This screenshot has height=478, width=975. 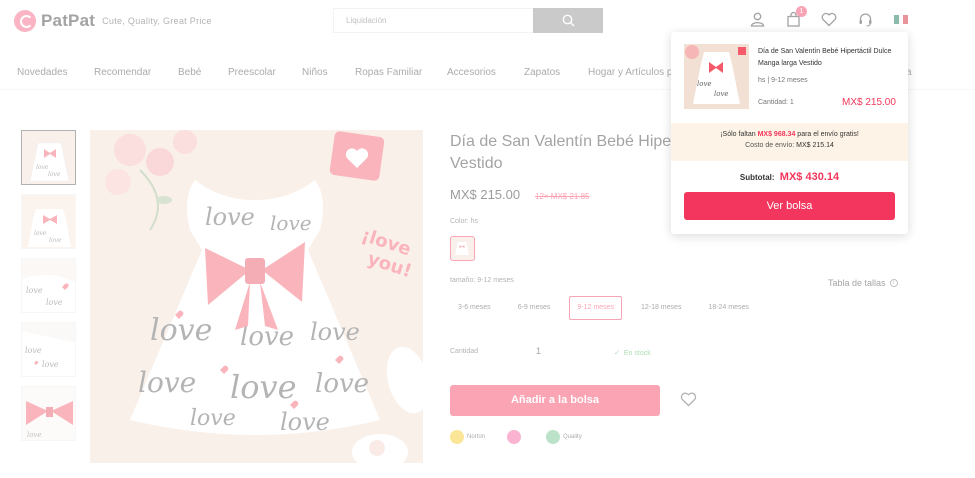 I want to click on size-option-3-6: 3-6 meses, so click(x=474, y=308).